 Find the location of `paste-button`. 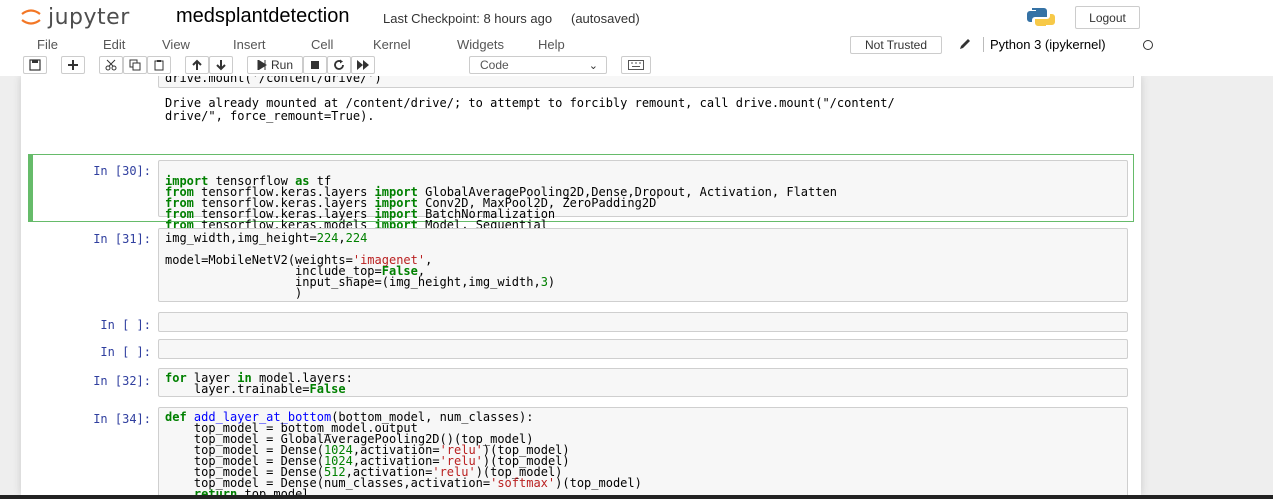

paste-button is located at coordinates (159, 65).